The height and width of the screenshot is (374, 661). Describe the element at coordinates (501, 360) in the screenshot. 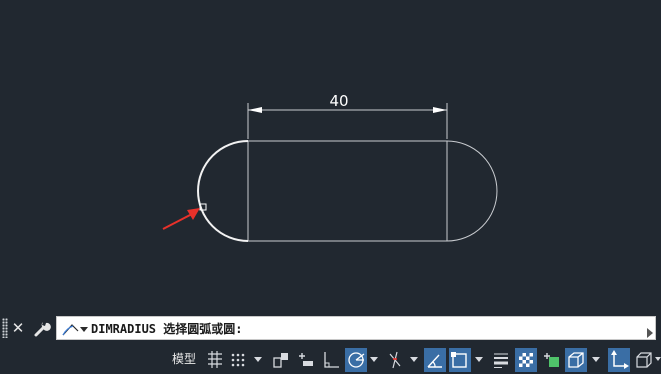

I see `lineweight-icon` at that location.